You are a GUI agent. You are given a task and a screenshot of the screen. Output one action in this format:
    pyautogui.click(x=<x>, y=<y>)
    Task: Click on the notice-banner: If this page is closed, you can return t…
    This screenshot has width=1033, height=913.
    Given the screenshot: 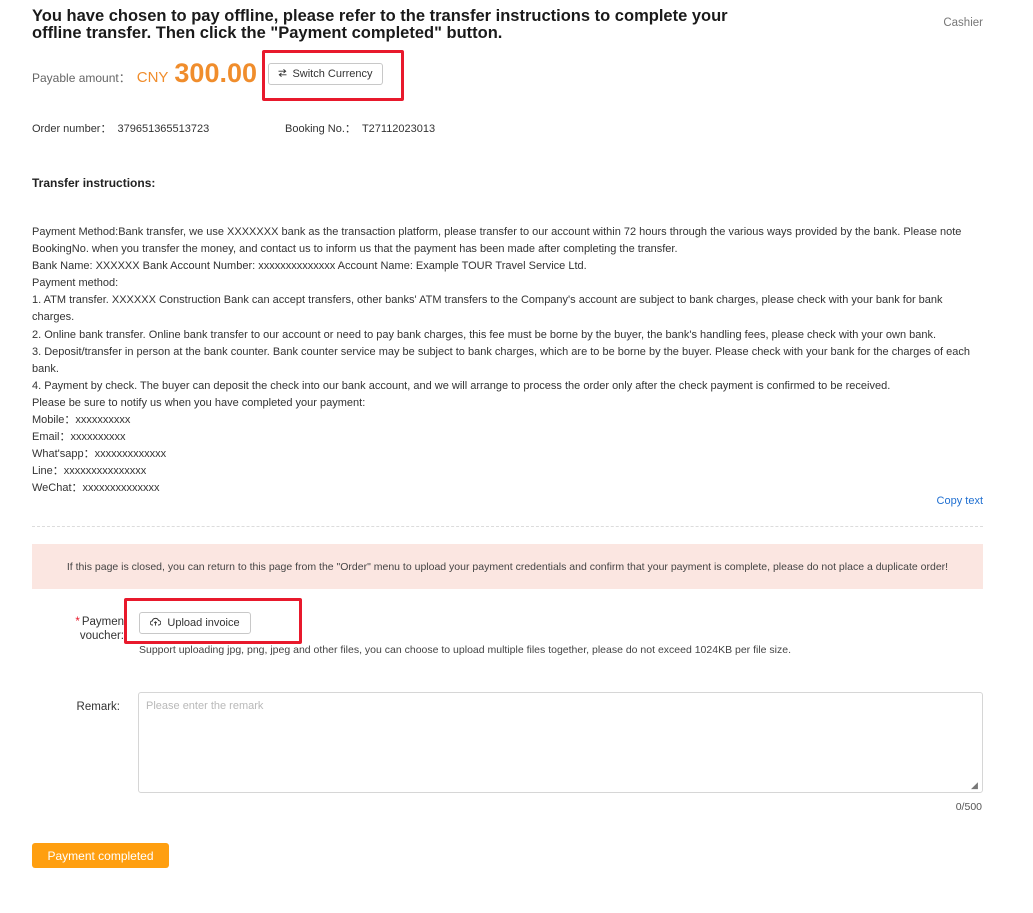 What is the action you would take?
    pyautogui.click(x=507, y=566)
    